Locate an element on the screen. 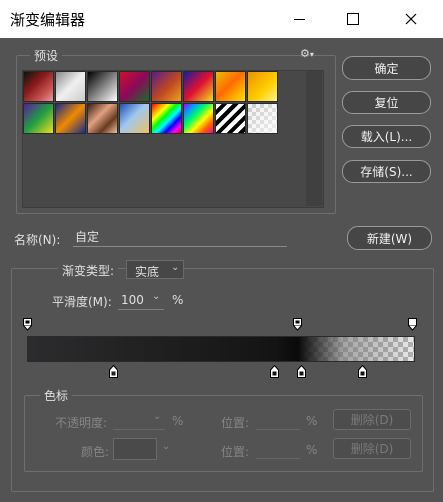 This screenshot has width=443, height=502. opacity-unit: % is located at coordinates (178, 421).